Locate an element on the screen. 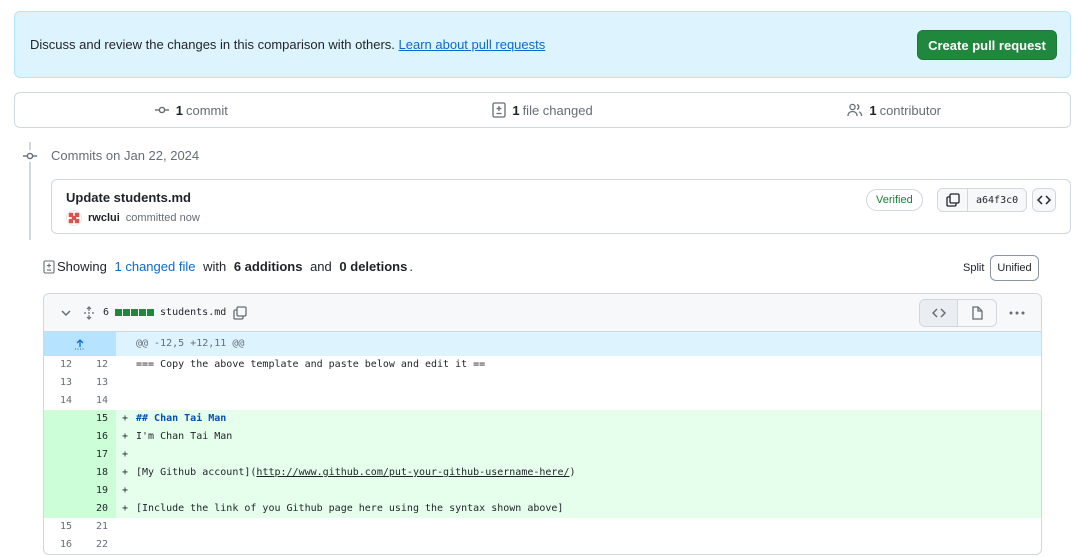 The height and width of the screenshot is (557, 1077). commits-count: 1 is located at coordinates (179, 110).